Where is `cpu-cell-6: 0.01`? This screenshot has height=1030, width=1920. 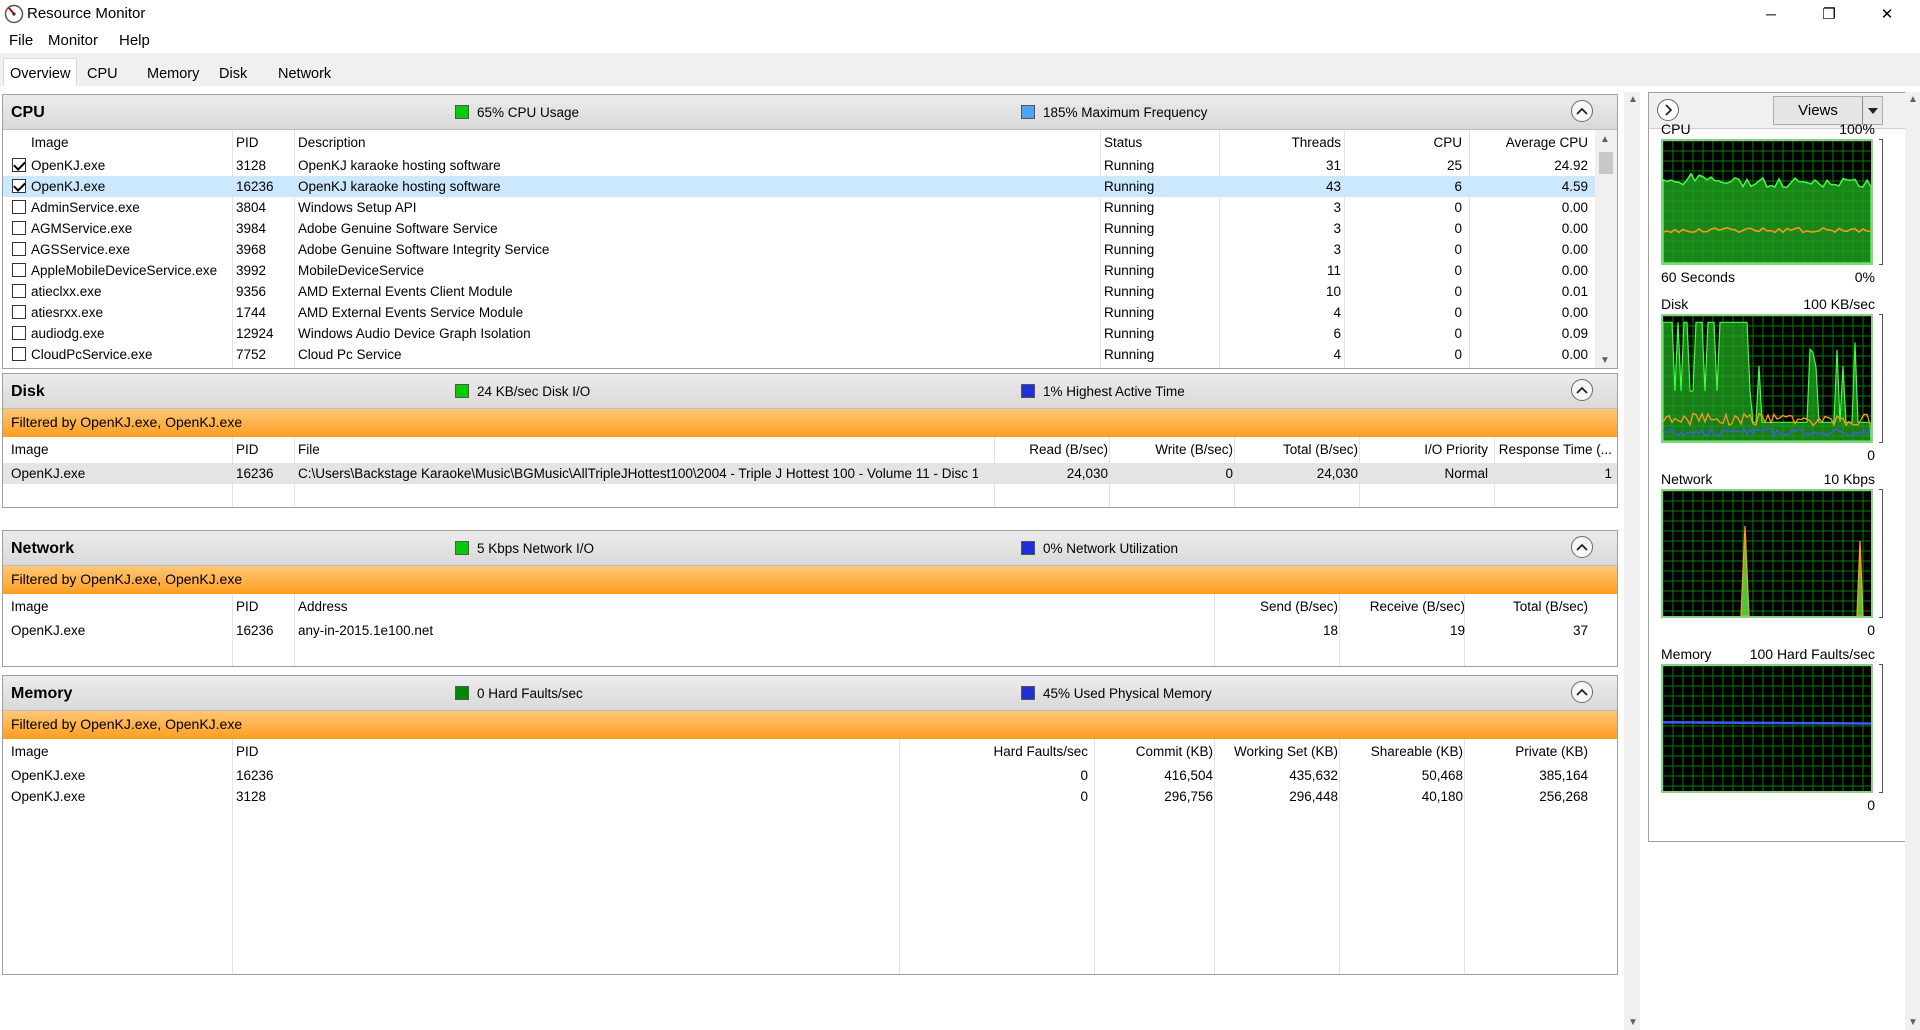
cpu-cell-6: 0.01 is located at coordinates (1574, 291).